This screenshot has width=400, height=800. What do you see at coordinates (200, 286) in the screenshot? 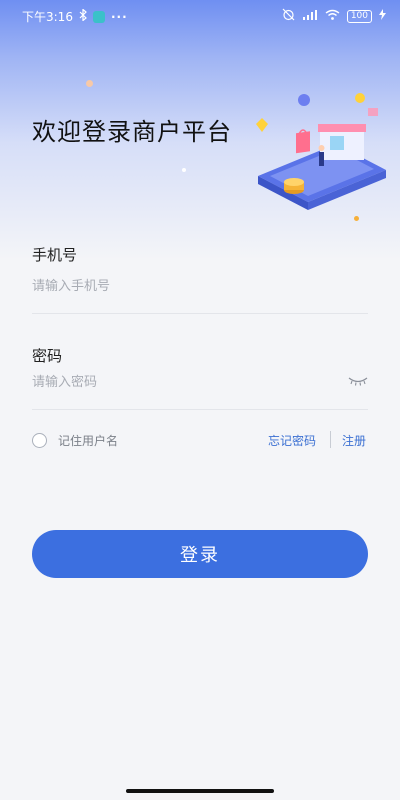
I see `phone-input` at bounding box center [200, 286].